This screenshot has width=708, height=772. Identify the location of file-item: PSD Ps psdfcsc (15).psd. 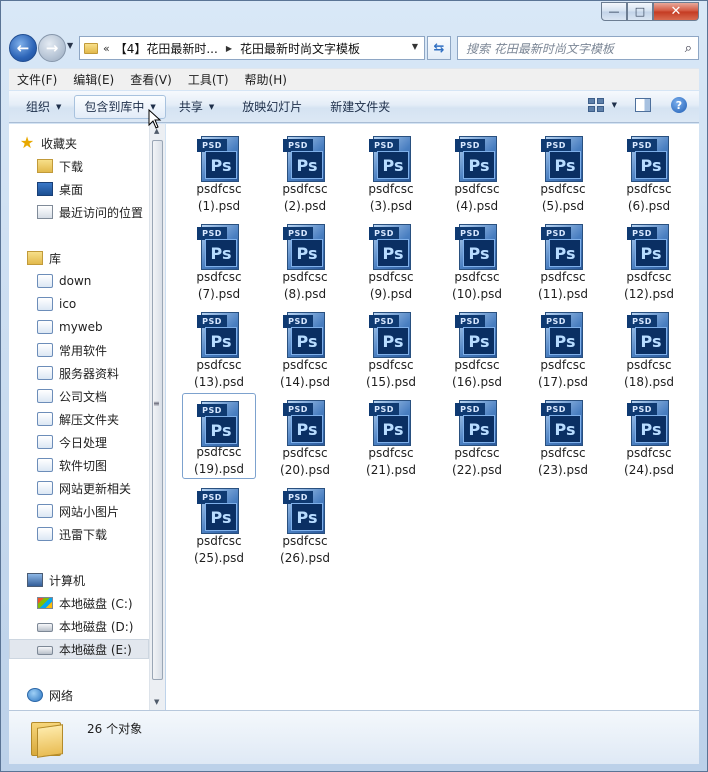
(391, 348).